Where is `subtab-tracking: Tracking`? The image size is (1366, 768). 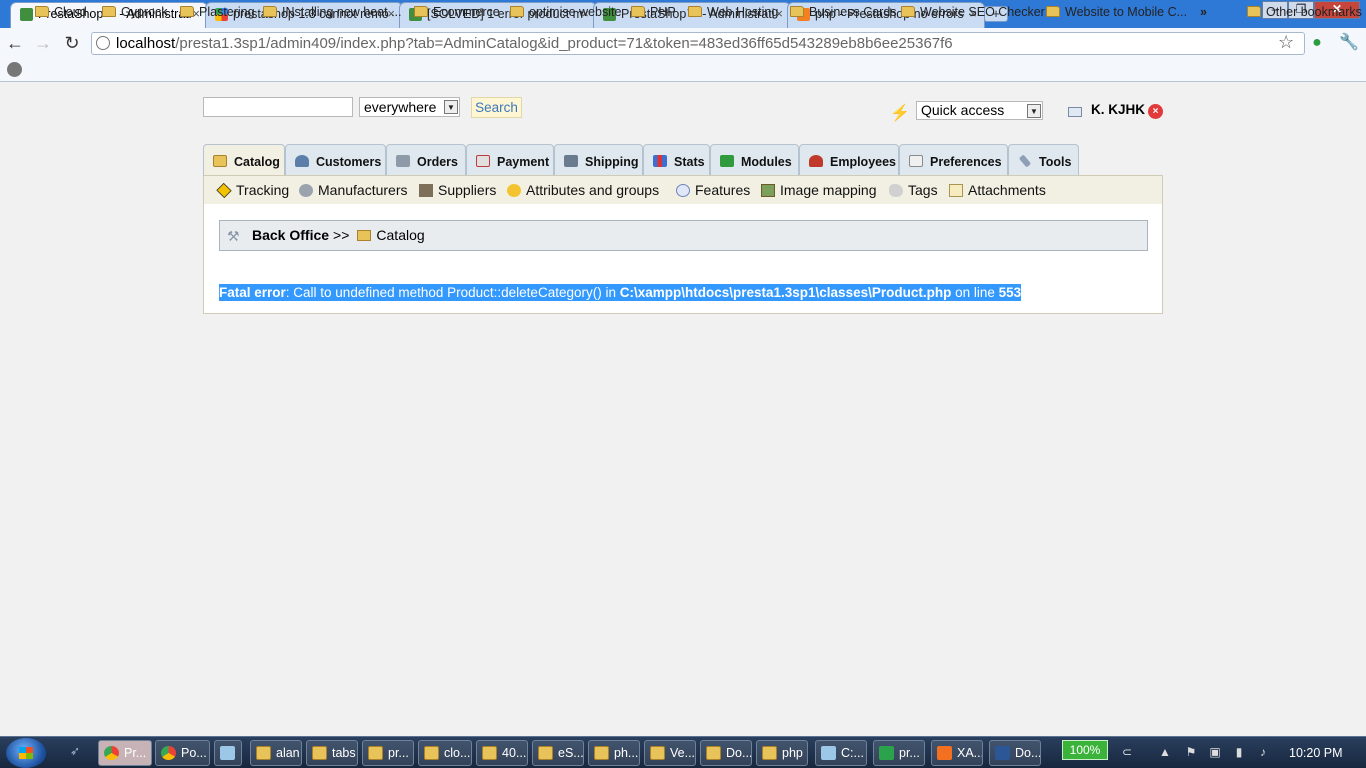
subtab-tracking: Tracking is located at coordinates (252, 190).